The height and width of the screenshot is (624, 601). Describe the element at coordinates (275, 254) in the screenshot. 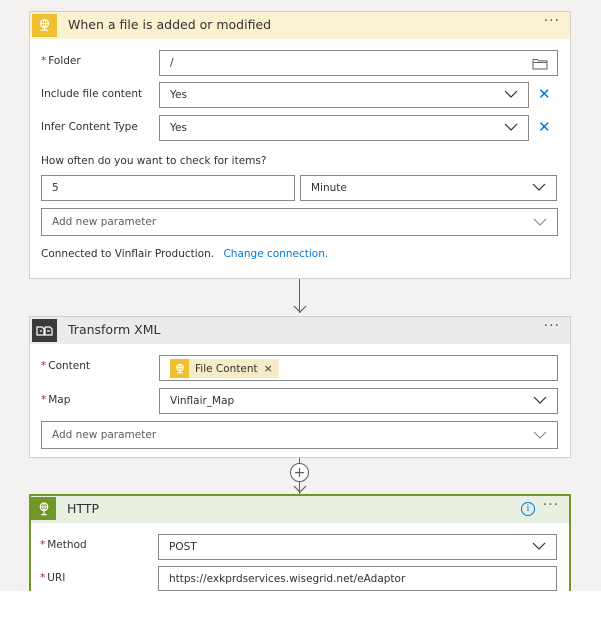

I see `change-connection-link: Change connection.` at that location.